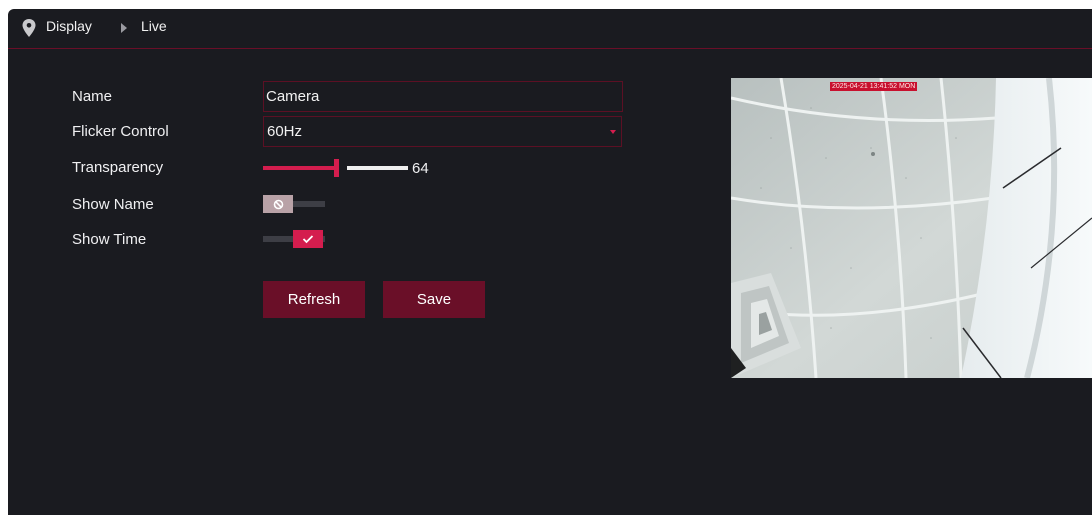 The image size is (1092, 515). Describe the element at coordinates (343, 168) in the screenshot. I see `slider-gap` at that location.